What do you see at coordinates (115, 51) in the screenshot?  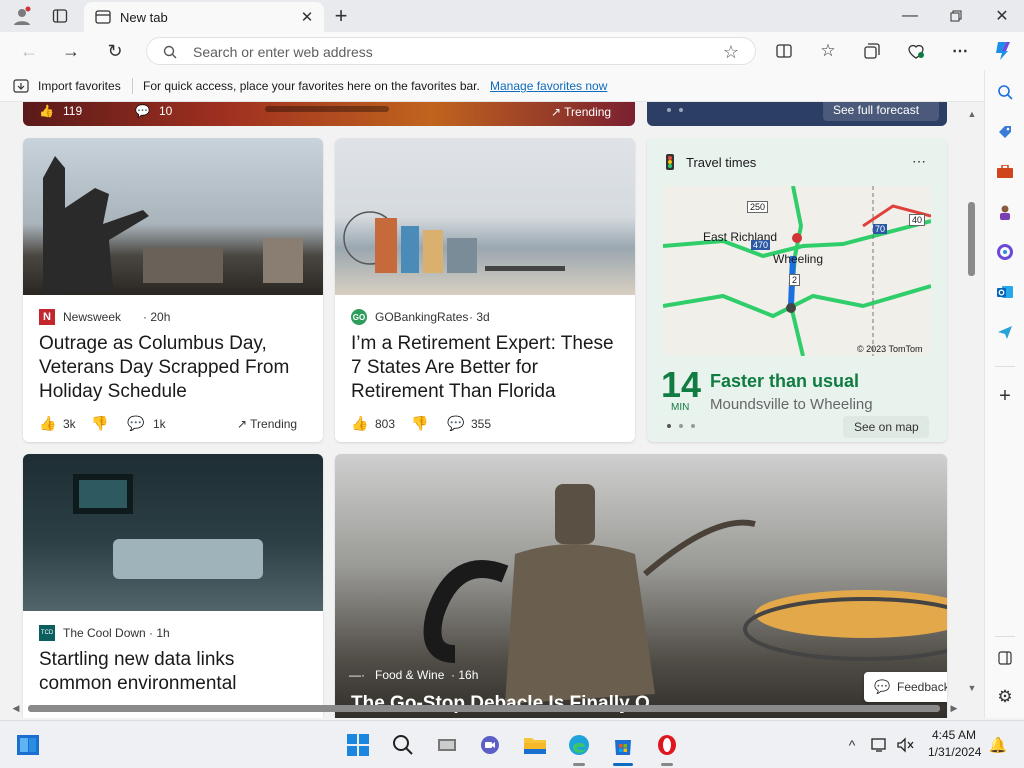 I see `refresh-icon: ↻` at bounding box center [115, 51].